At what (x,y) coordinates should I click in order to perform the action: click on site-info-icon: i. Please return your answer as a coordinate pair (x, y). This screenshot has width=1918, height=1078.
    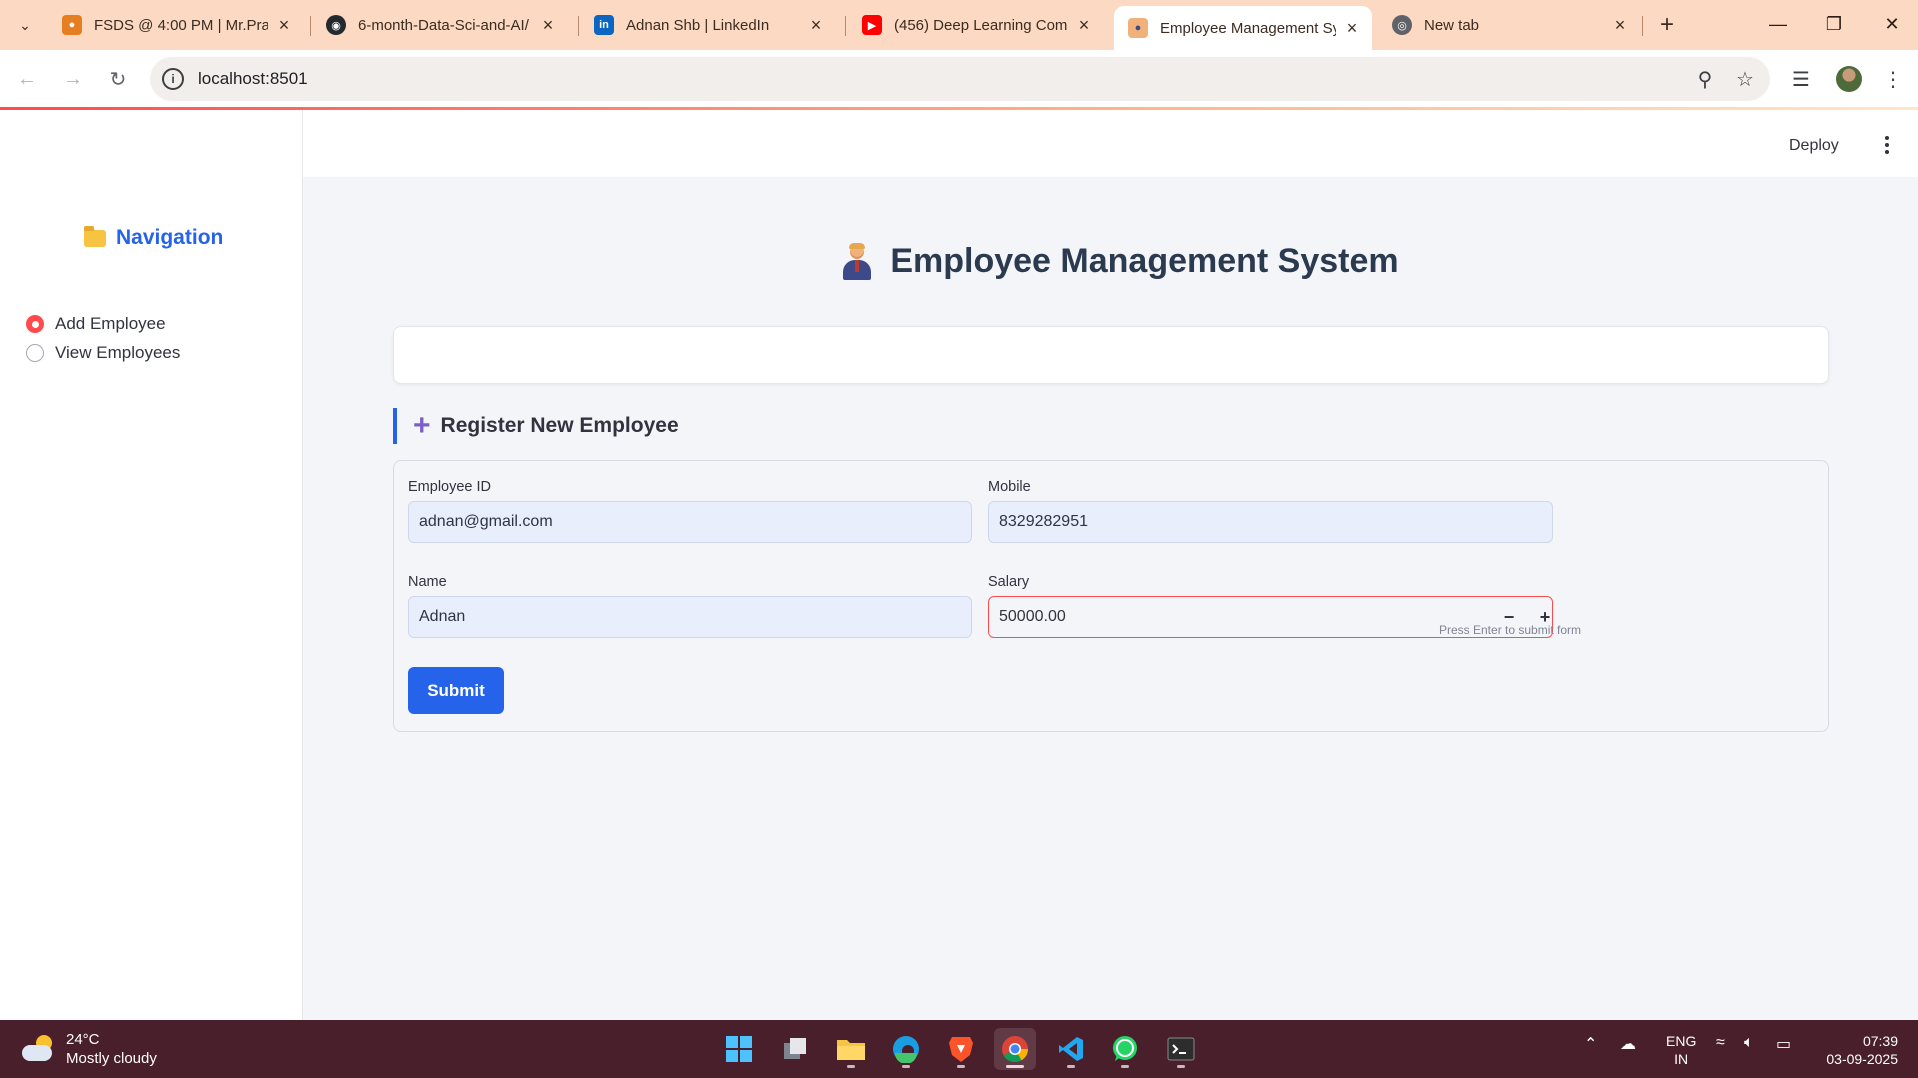
    Looking at the image, I should click on (173, 79).